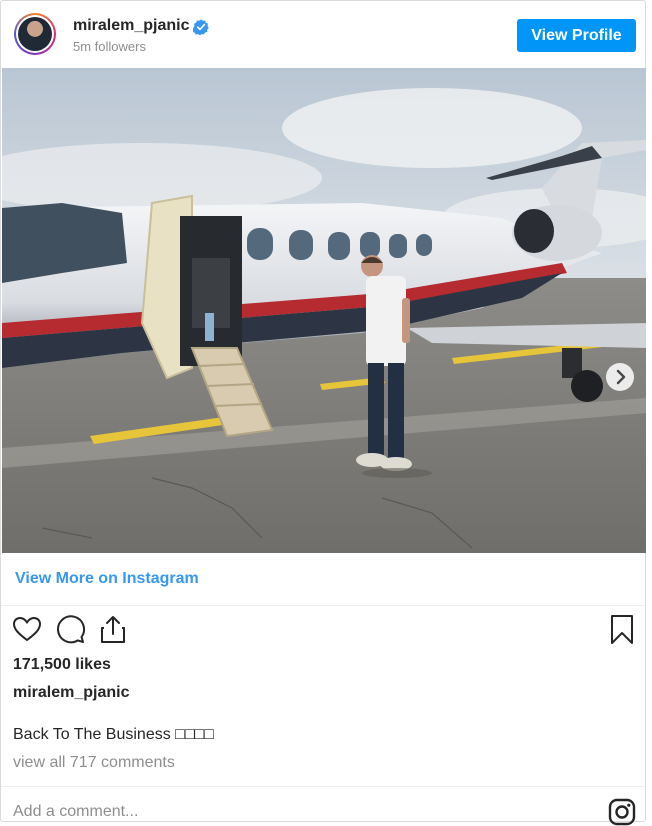 The height and width of the screenshot is (826, 652). Describe the element at coordinates (576, 35) in the screenshot. I see `view-profile-button: View Profile` at that location.